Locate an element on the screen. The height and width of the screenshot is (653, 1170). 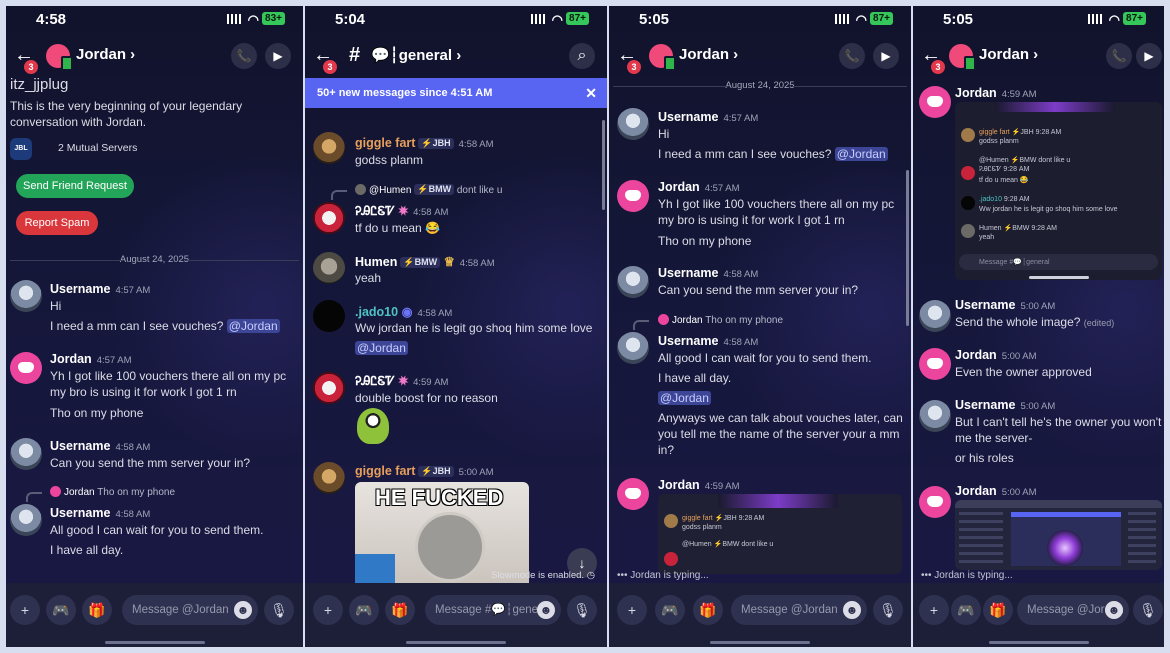
message-author: .jado10 ◉ 4:58 AM is located at coordinates (403, 311).